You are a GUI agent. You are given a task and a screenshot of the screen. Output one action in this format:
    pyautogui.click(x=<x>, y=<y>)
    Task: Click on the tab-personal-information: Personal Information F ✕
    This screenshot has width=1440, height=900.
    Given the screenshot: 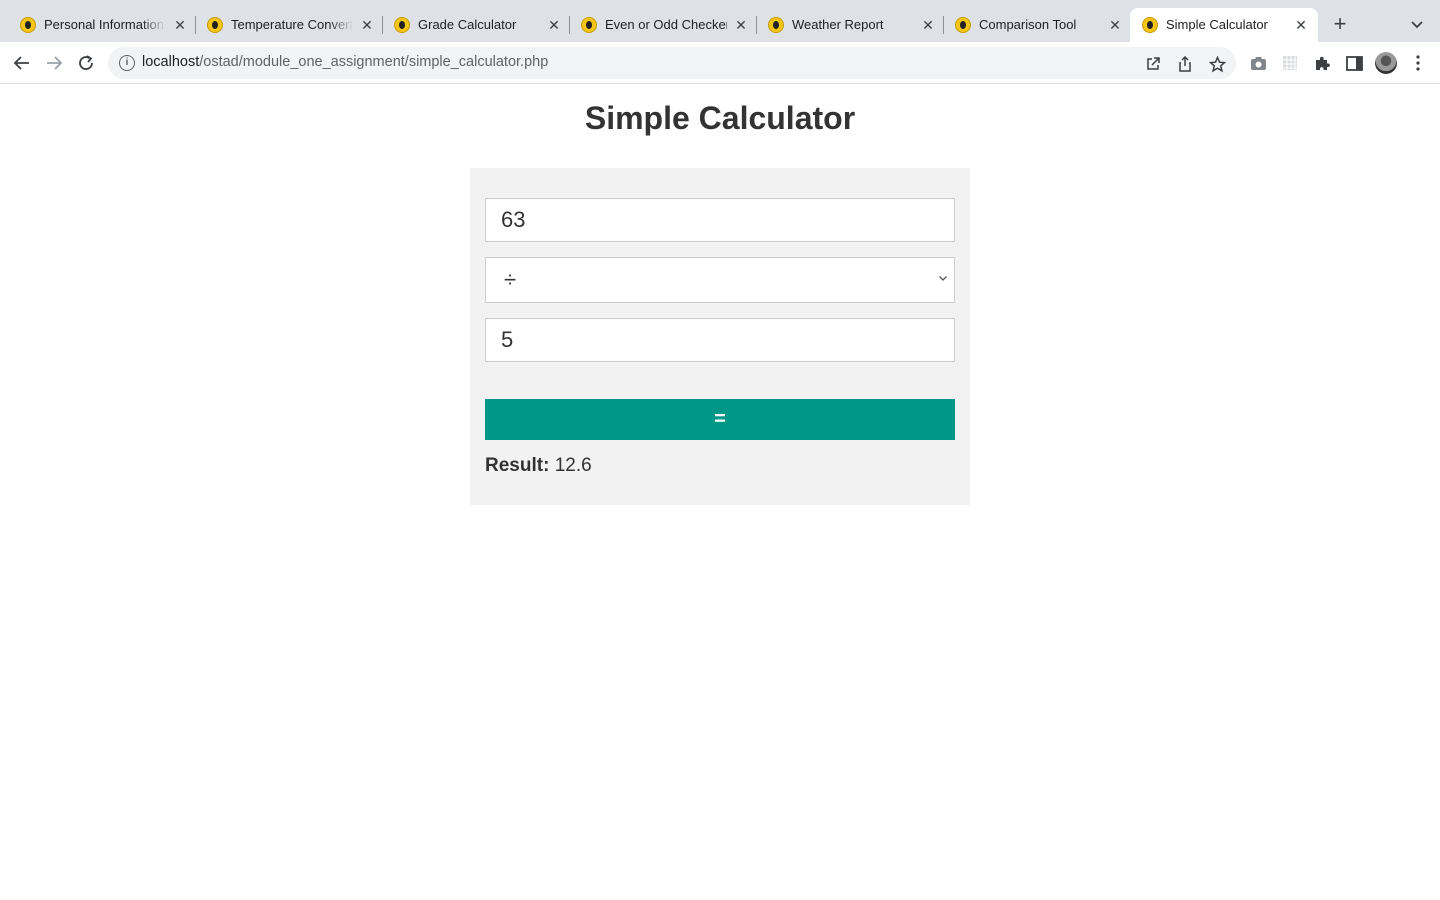 What is the action you would take?
    pyautogui.click(x=102, y=25)
    